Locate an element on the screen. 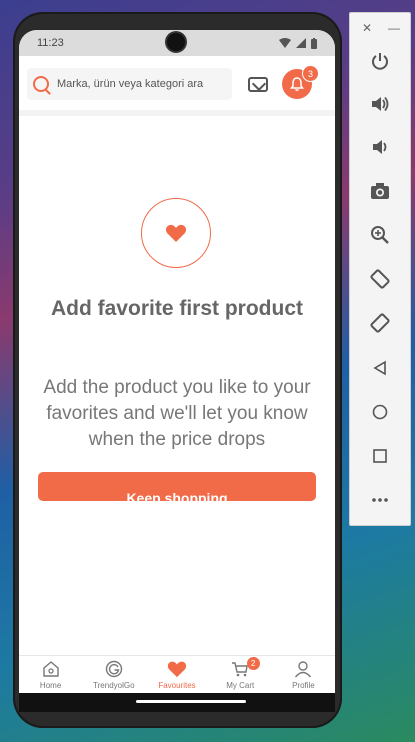  front-camera is located at coordinates (176, 42).